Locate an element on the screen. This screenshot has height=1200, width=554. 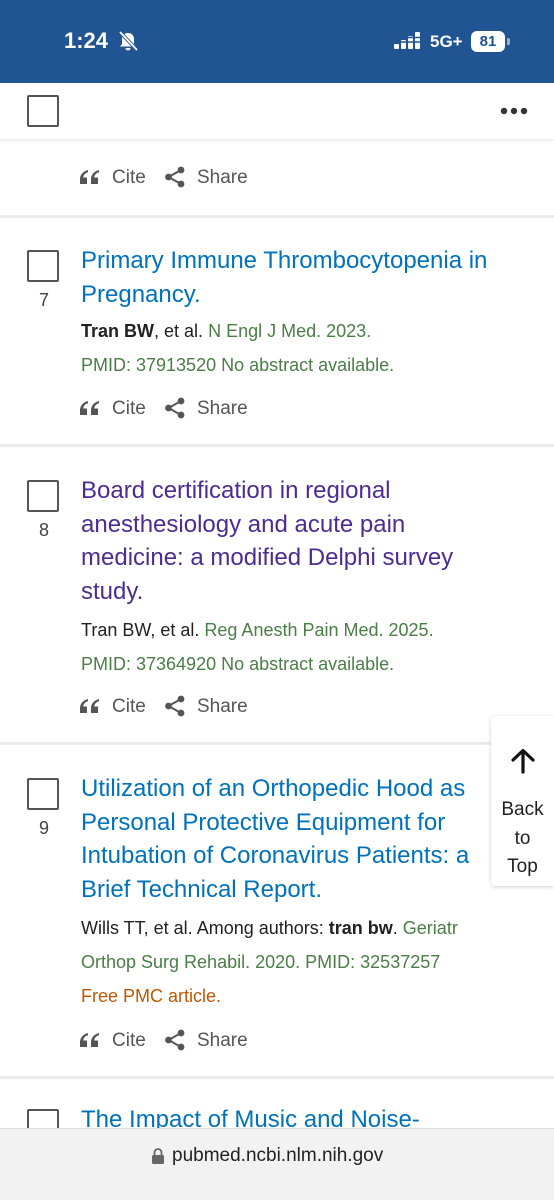
back-to-top-label: Back to Top is located at coordinates (522, 838).